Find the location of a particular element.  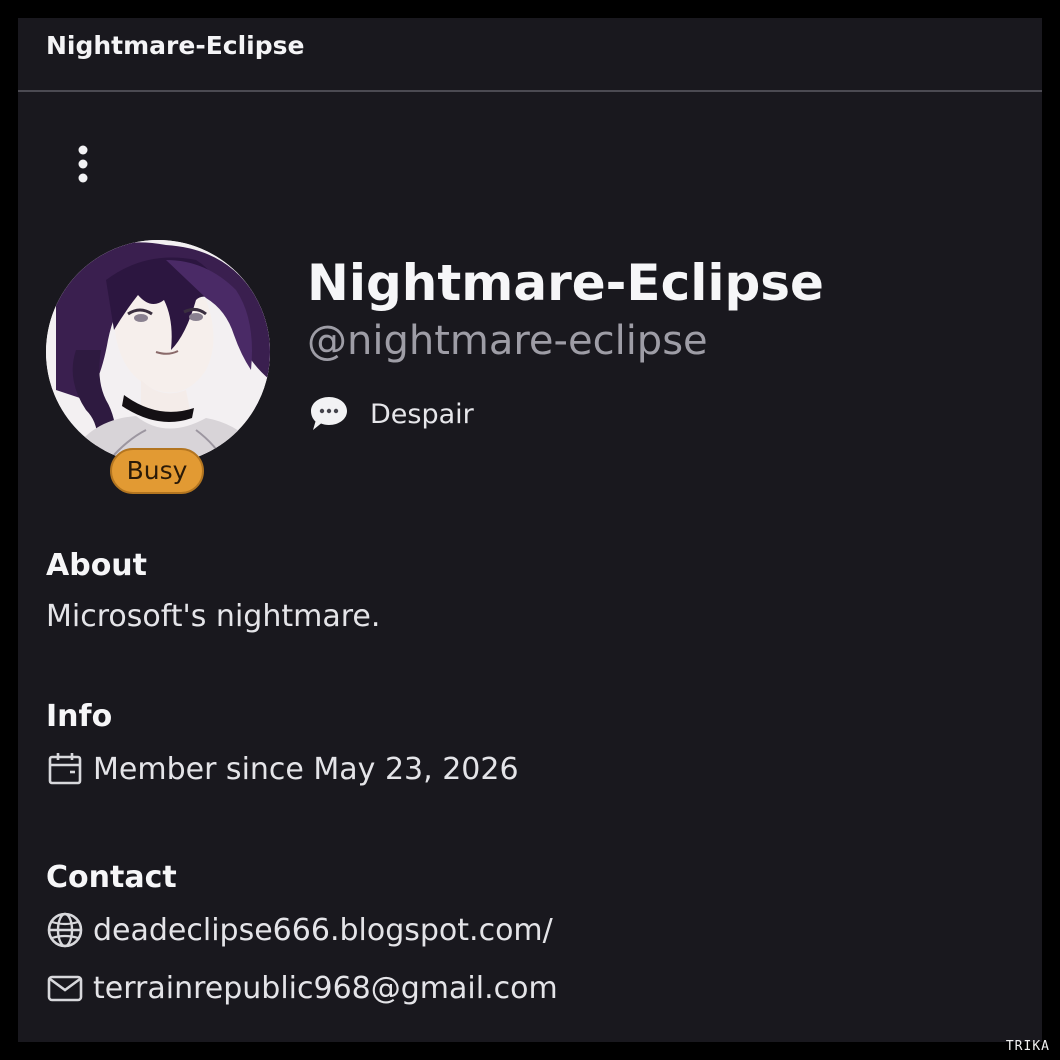

globe-icon is located at coordinates (65, 930).